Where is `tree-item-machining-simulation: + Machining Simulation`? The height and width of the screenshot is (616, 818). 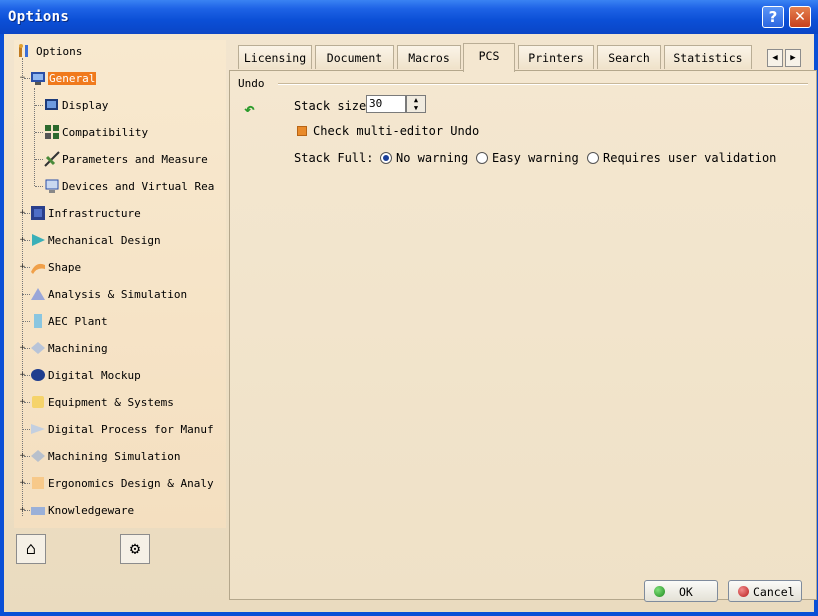 tree-item-machining-simulation: + Machining Simulation is located at coordinates (119, 456).